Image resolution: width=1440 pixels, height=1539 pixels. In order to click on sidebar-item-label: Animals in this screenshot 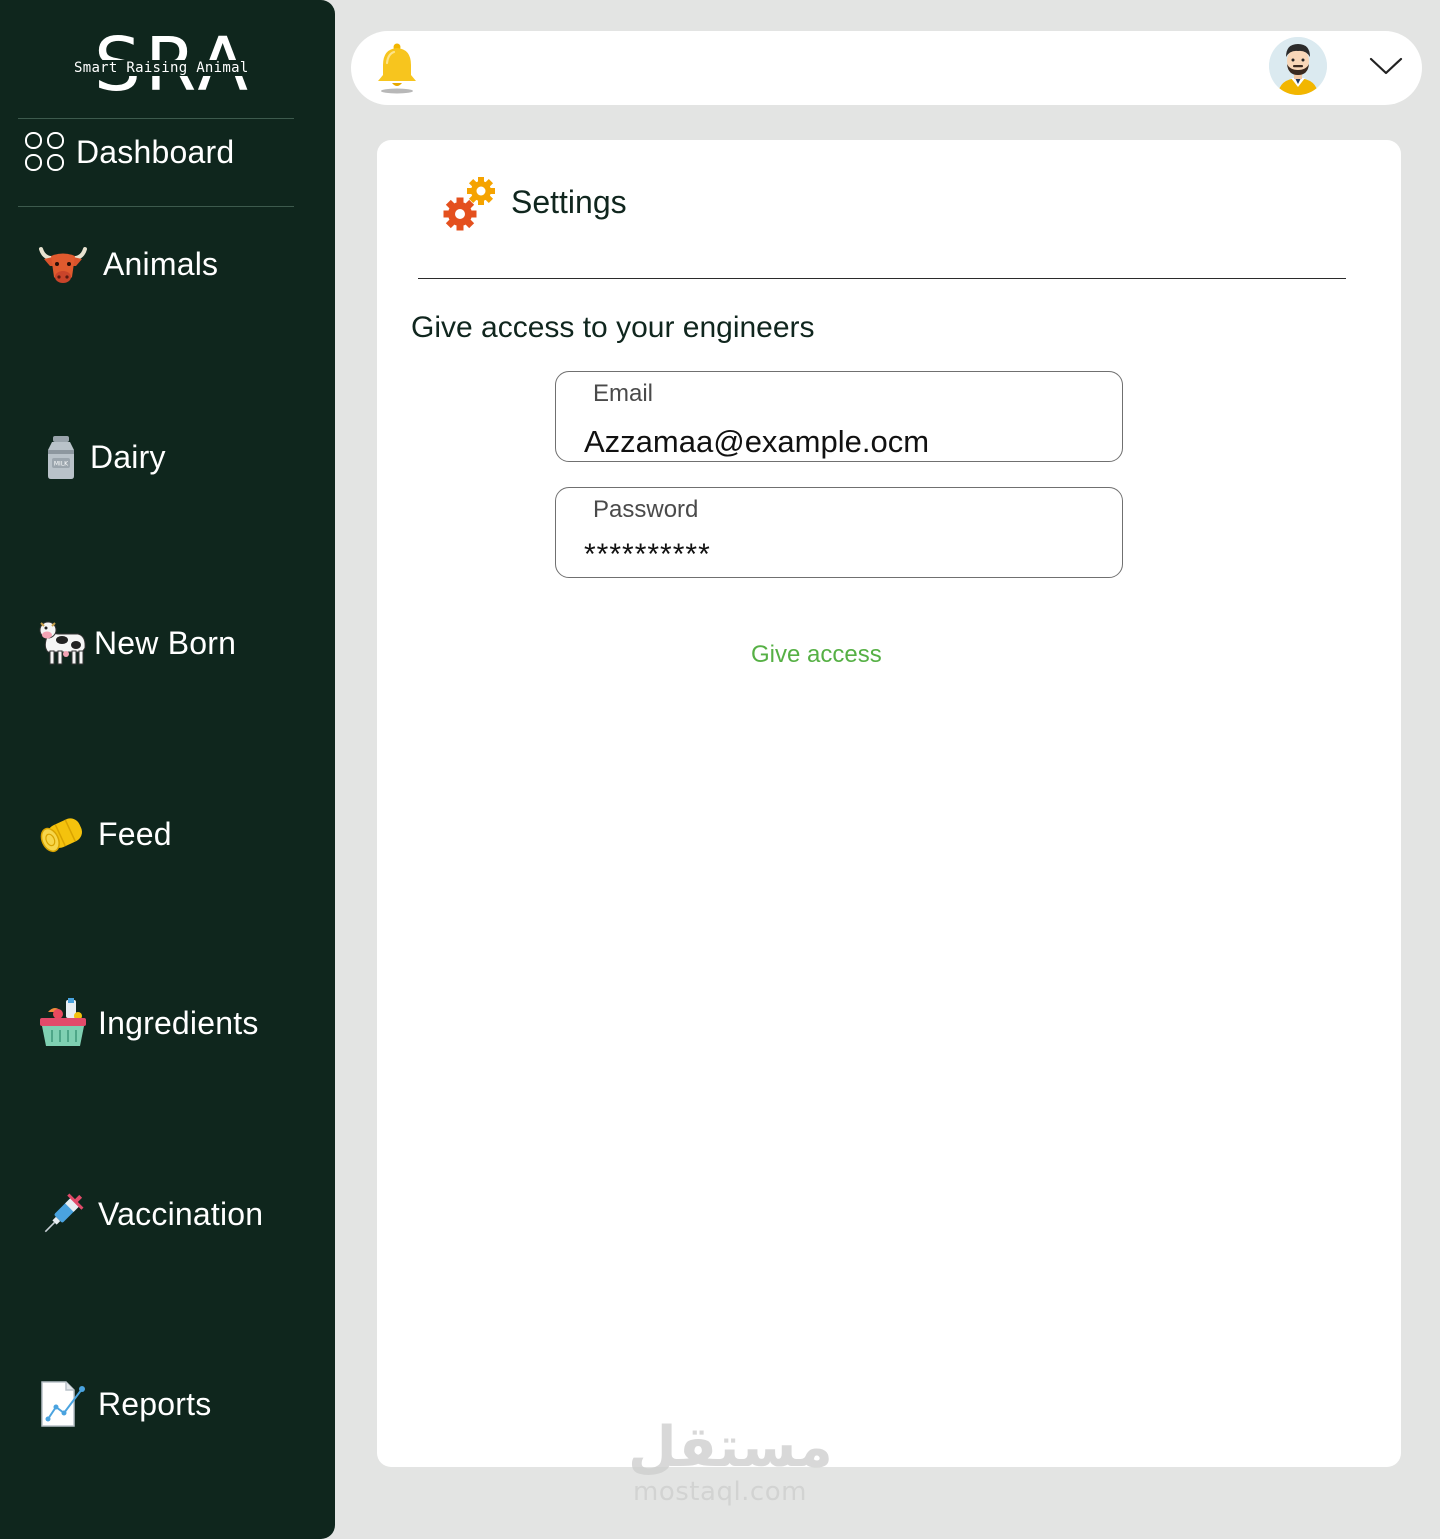, I will do `click(161, 263)`.